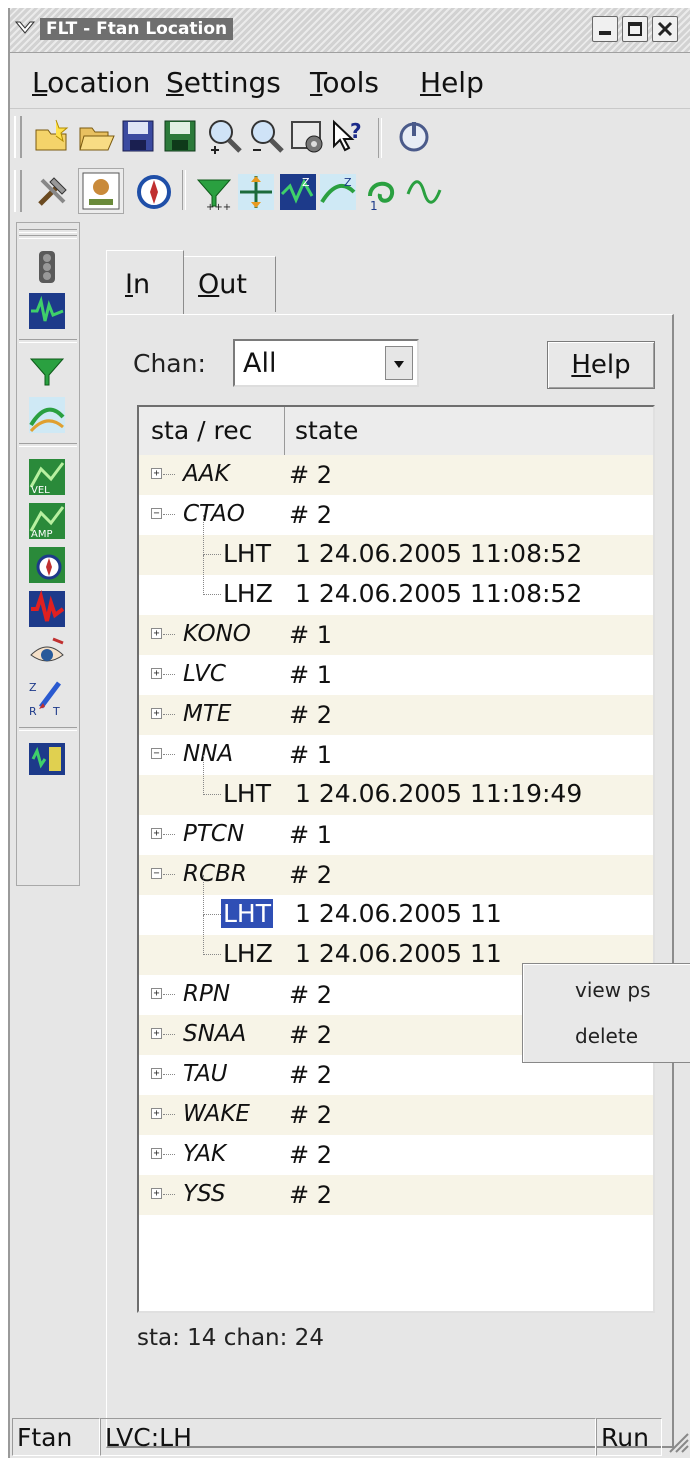  What do you see at coordinates (224, 136) in the screenshot?
I see `zoom-in-icon` at bounding box center [224, 136].